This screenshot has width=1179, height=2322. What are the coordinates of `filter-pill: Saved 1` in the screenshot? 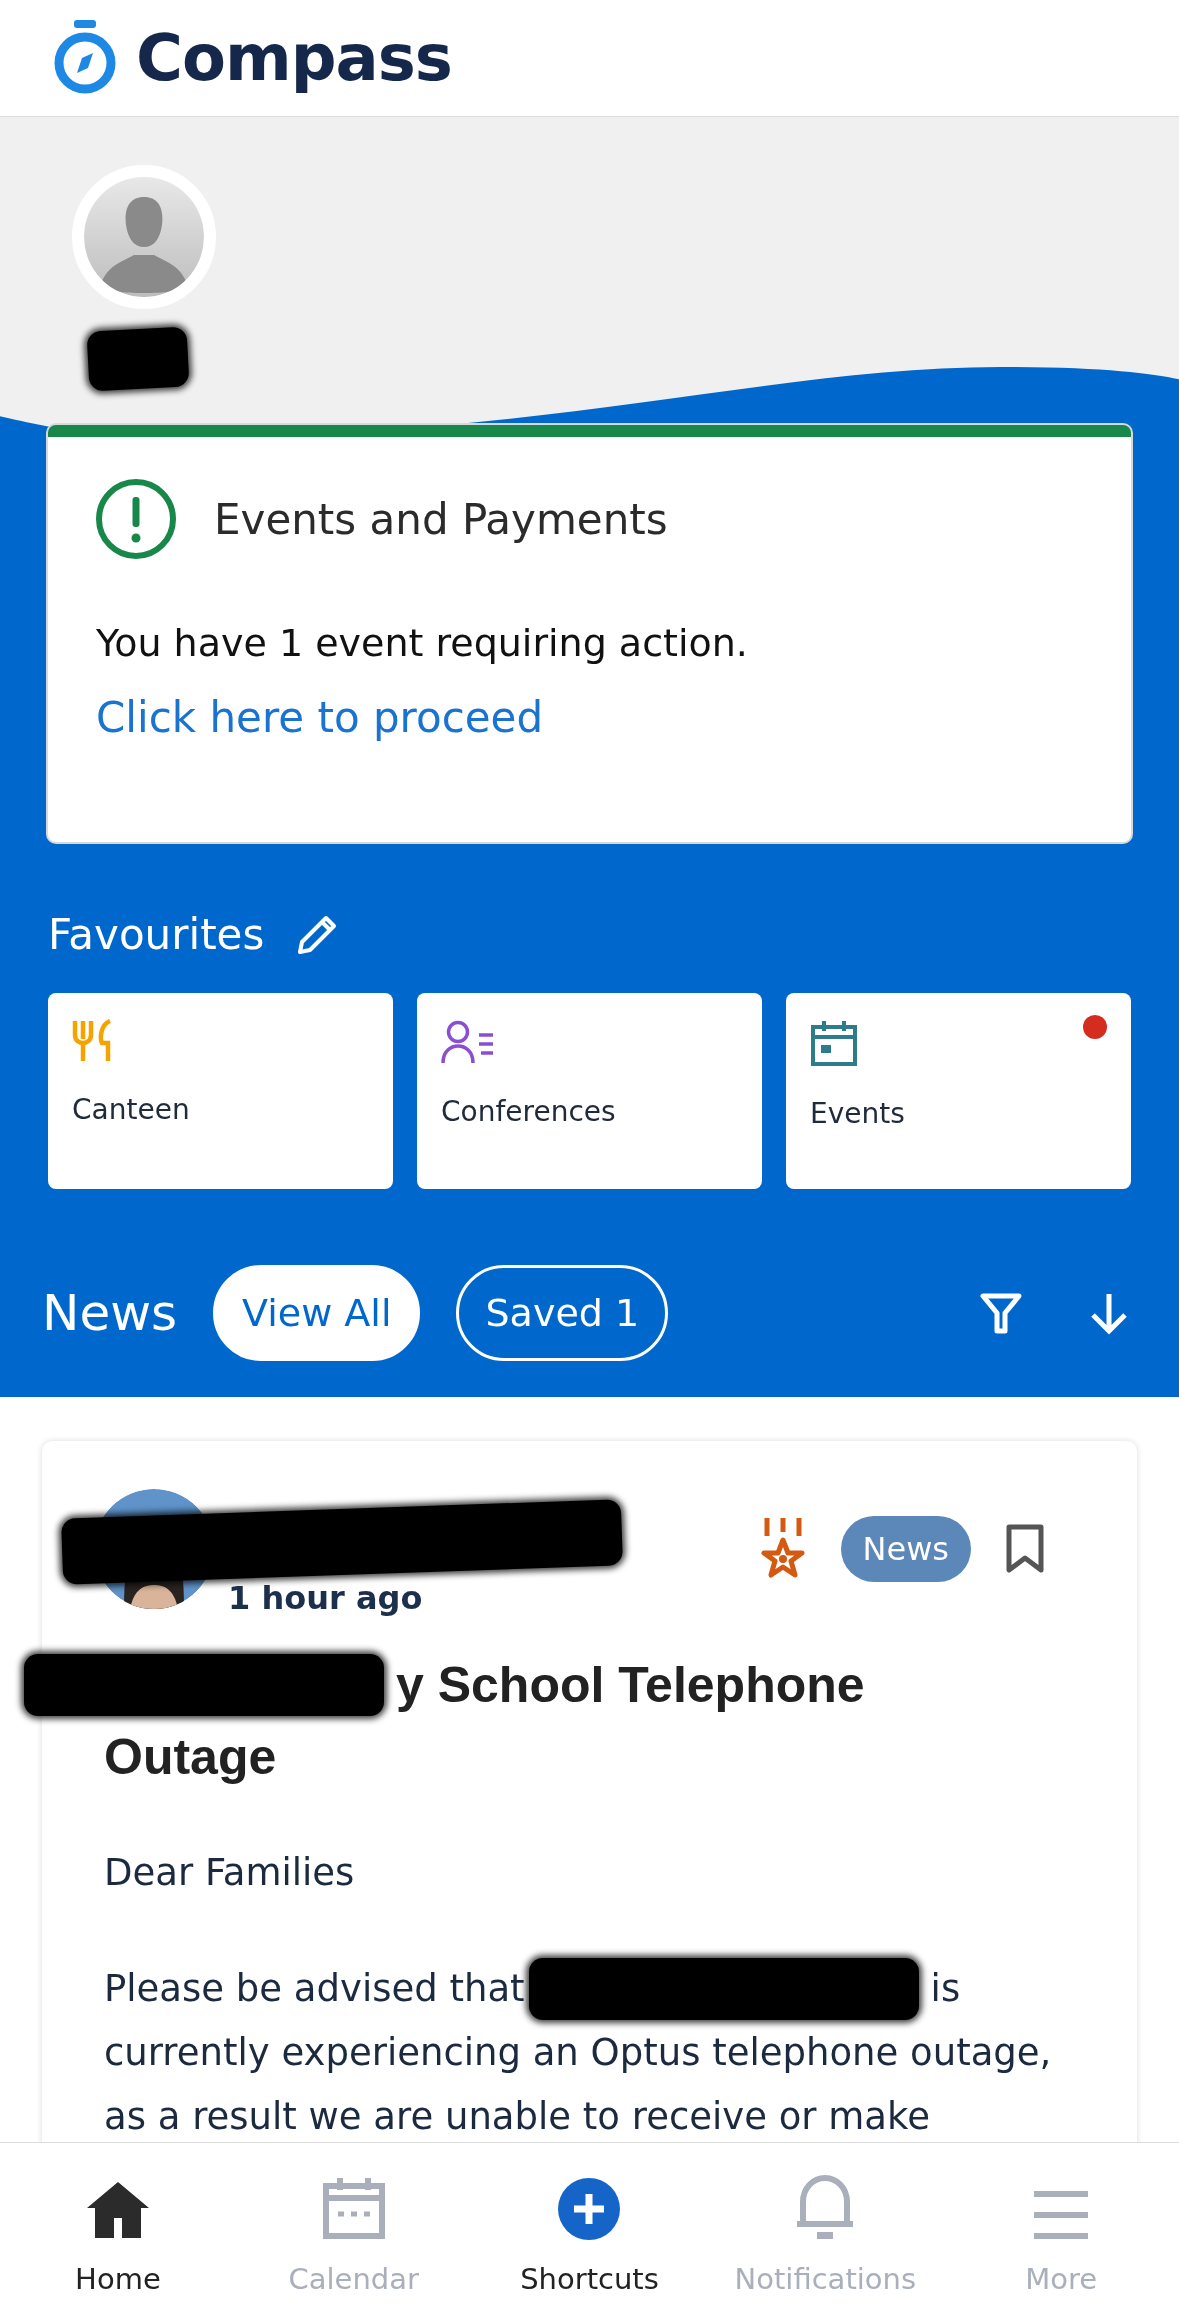 It's located at (562, 1313).